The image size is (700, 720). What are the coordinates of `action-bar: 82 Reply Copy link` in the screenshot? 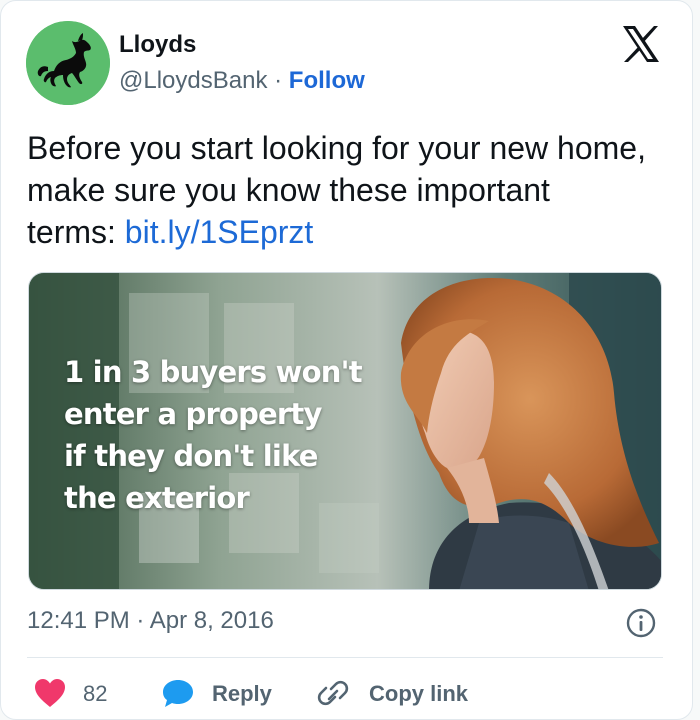 It's located at (350, 693).